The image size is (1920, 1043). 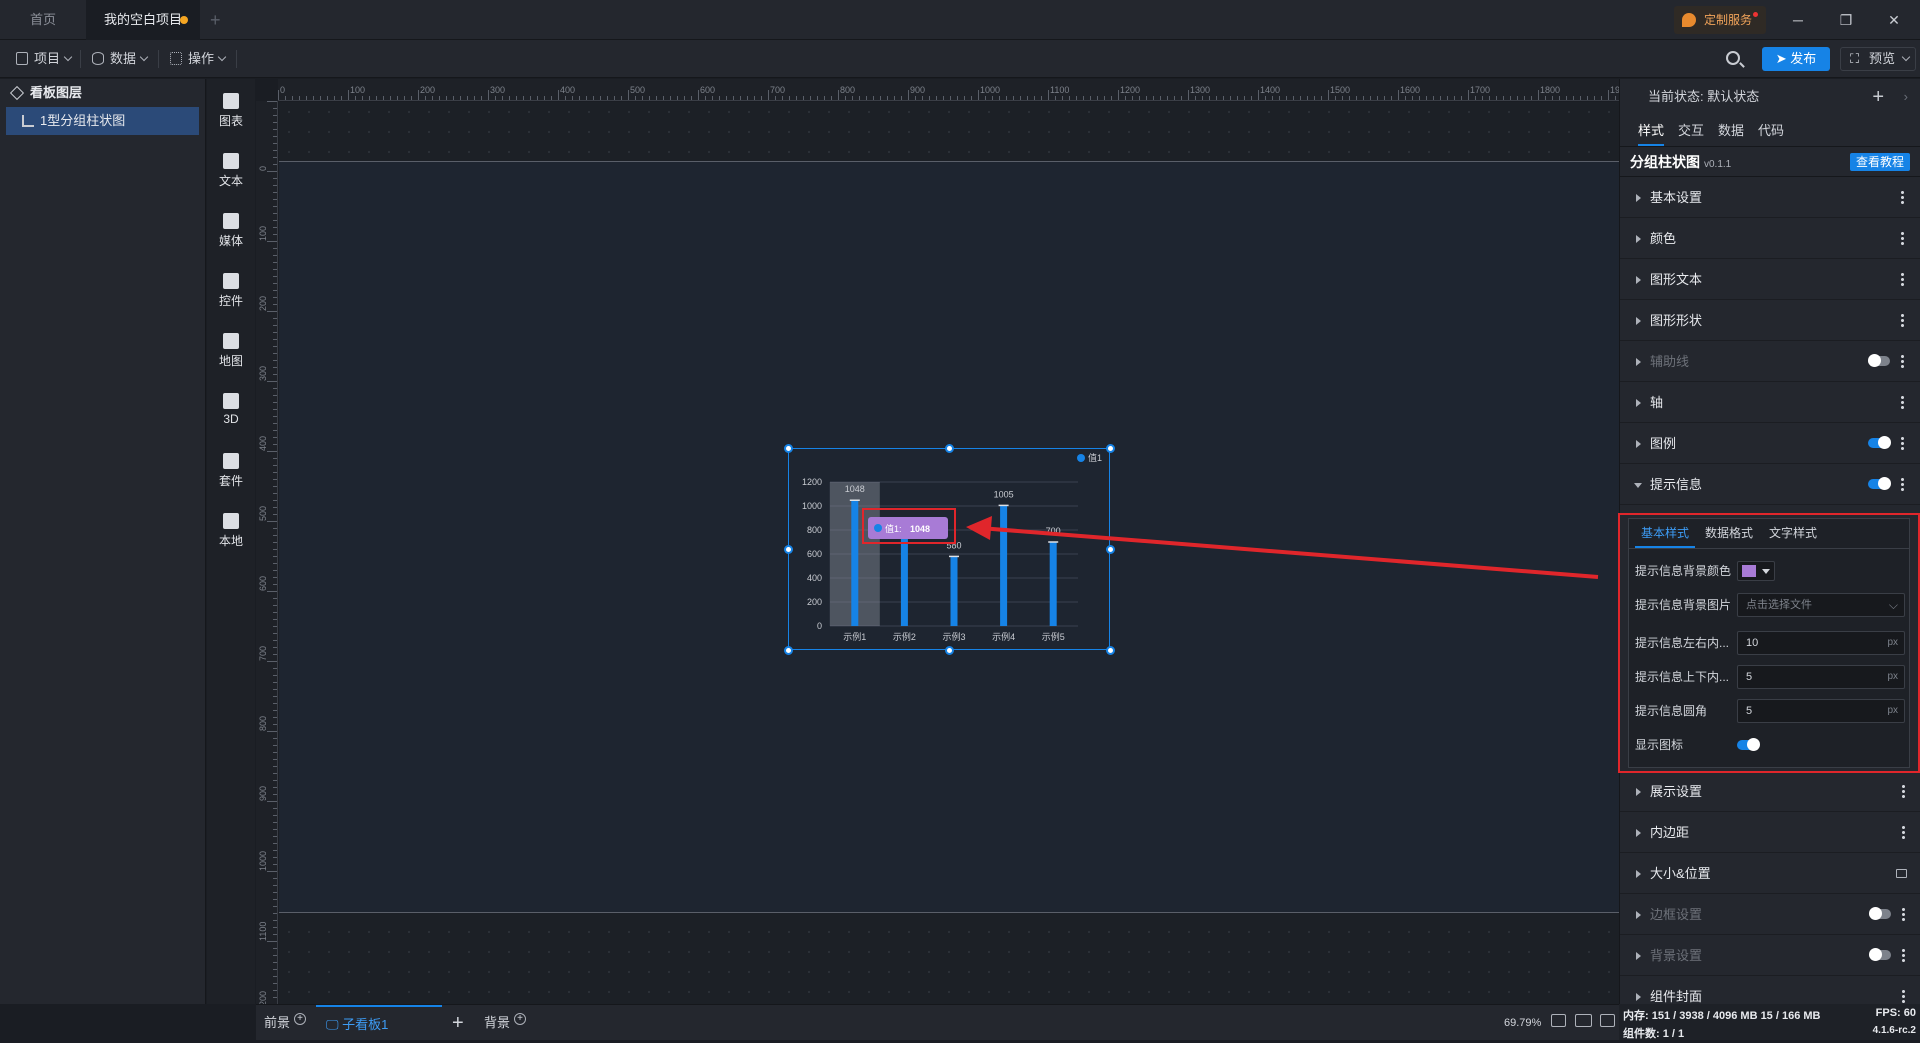 What do you see at coordinates (505, 1023) in the screenshot?
I see `background-tab: 背景 +` at bounding box center [505, 1023].